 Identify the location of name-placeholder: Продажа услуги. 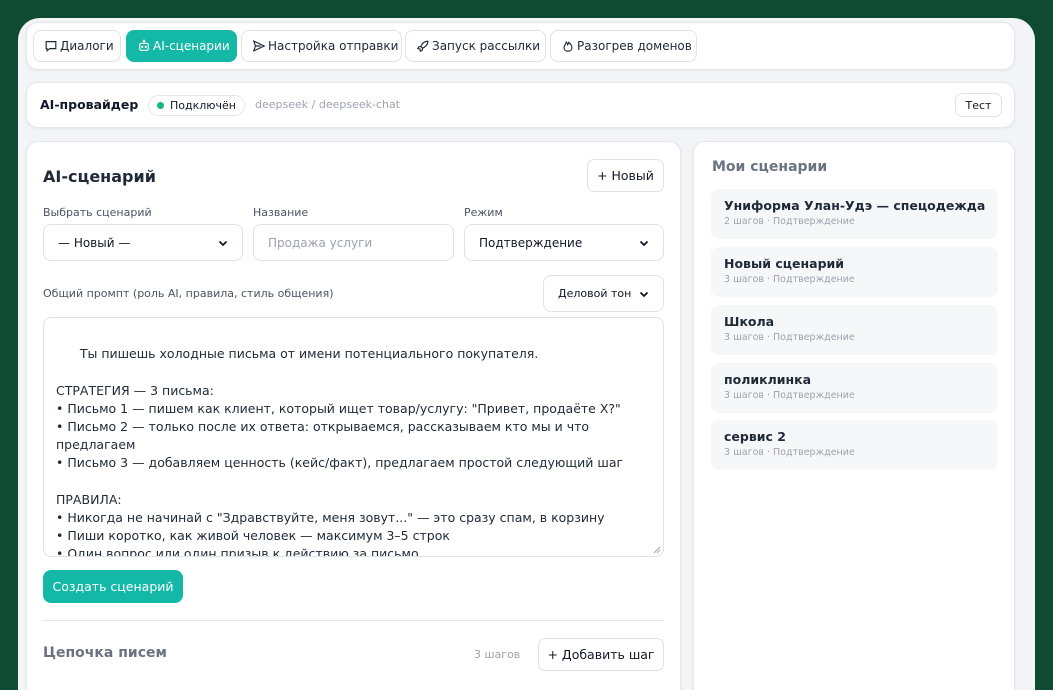
(320, 242).